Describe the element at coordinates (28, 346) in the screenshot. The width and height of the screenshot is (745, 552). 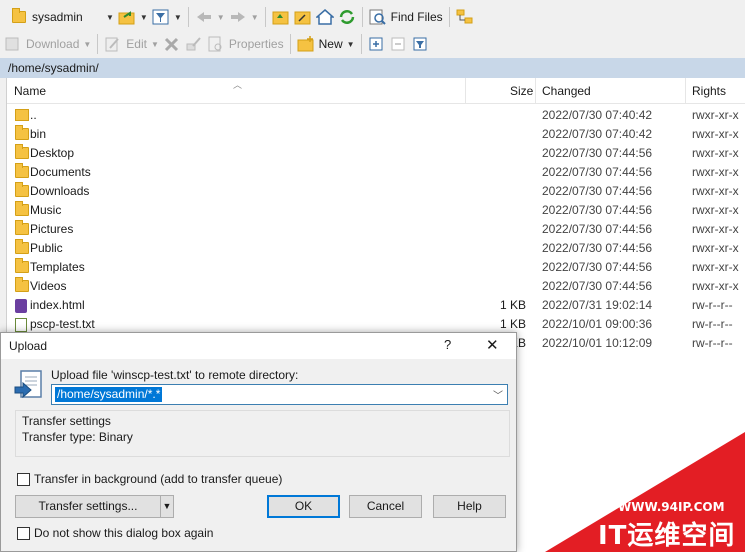
I see `dialog-title: Upload` at that location.